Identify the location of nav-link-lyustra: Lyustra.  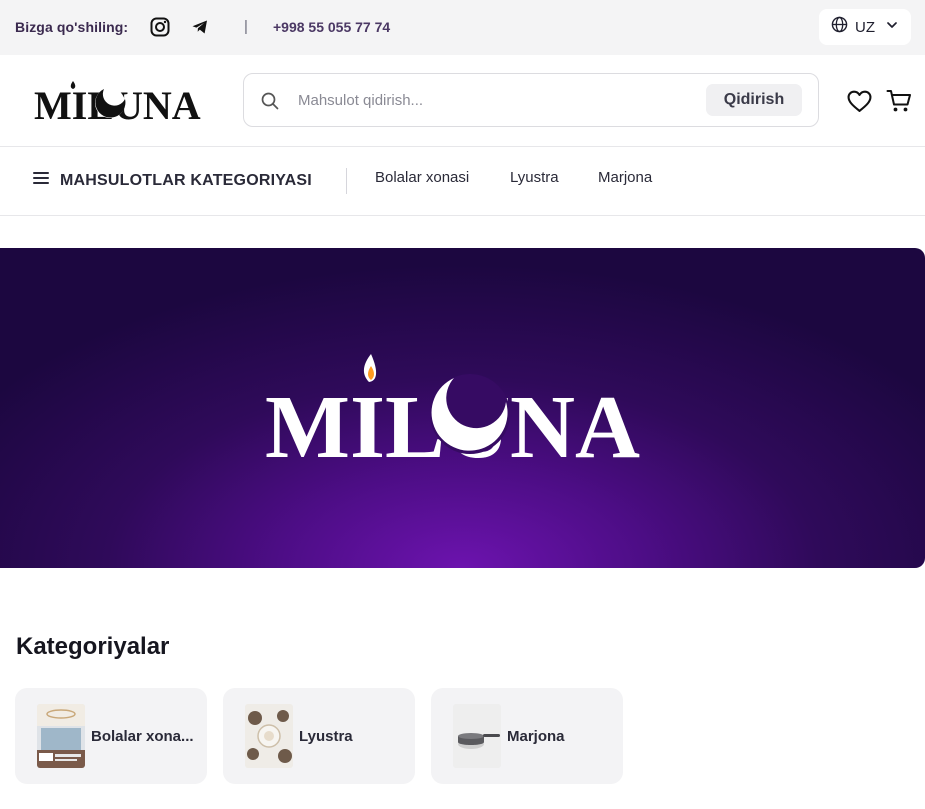
(534, 177).